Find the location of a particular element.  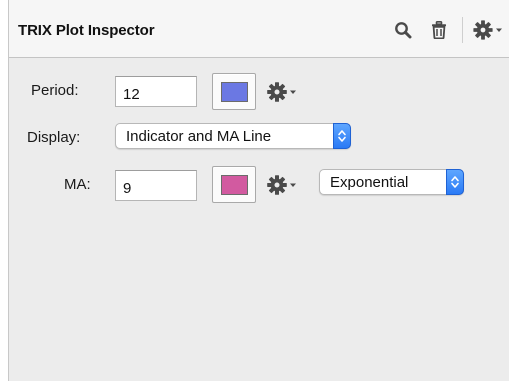

ma-label: MA: is located at coordinates (77, 184).